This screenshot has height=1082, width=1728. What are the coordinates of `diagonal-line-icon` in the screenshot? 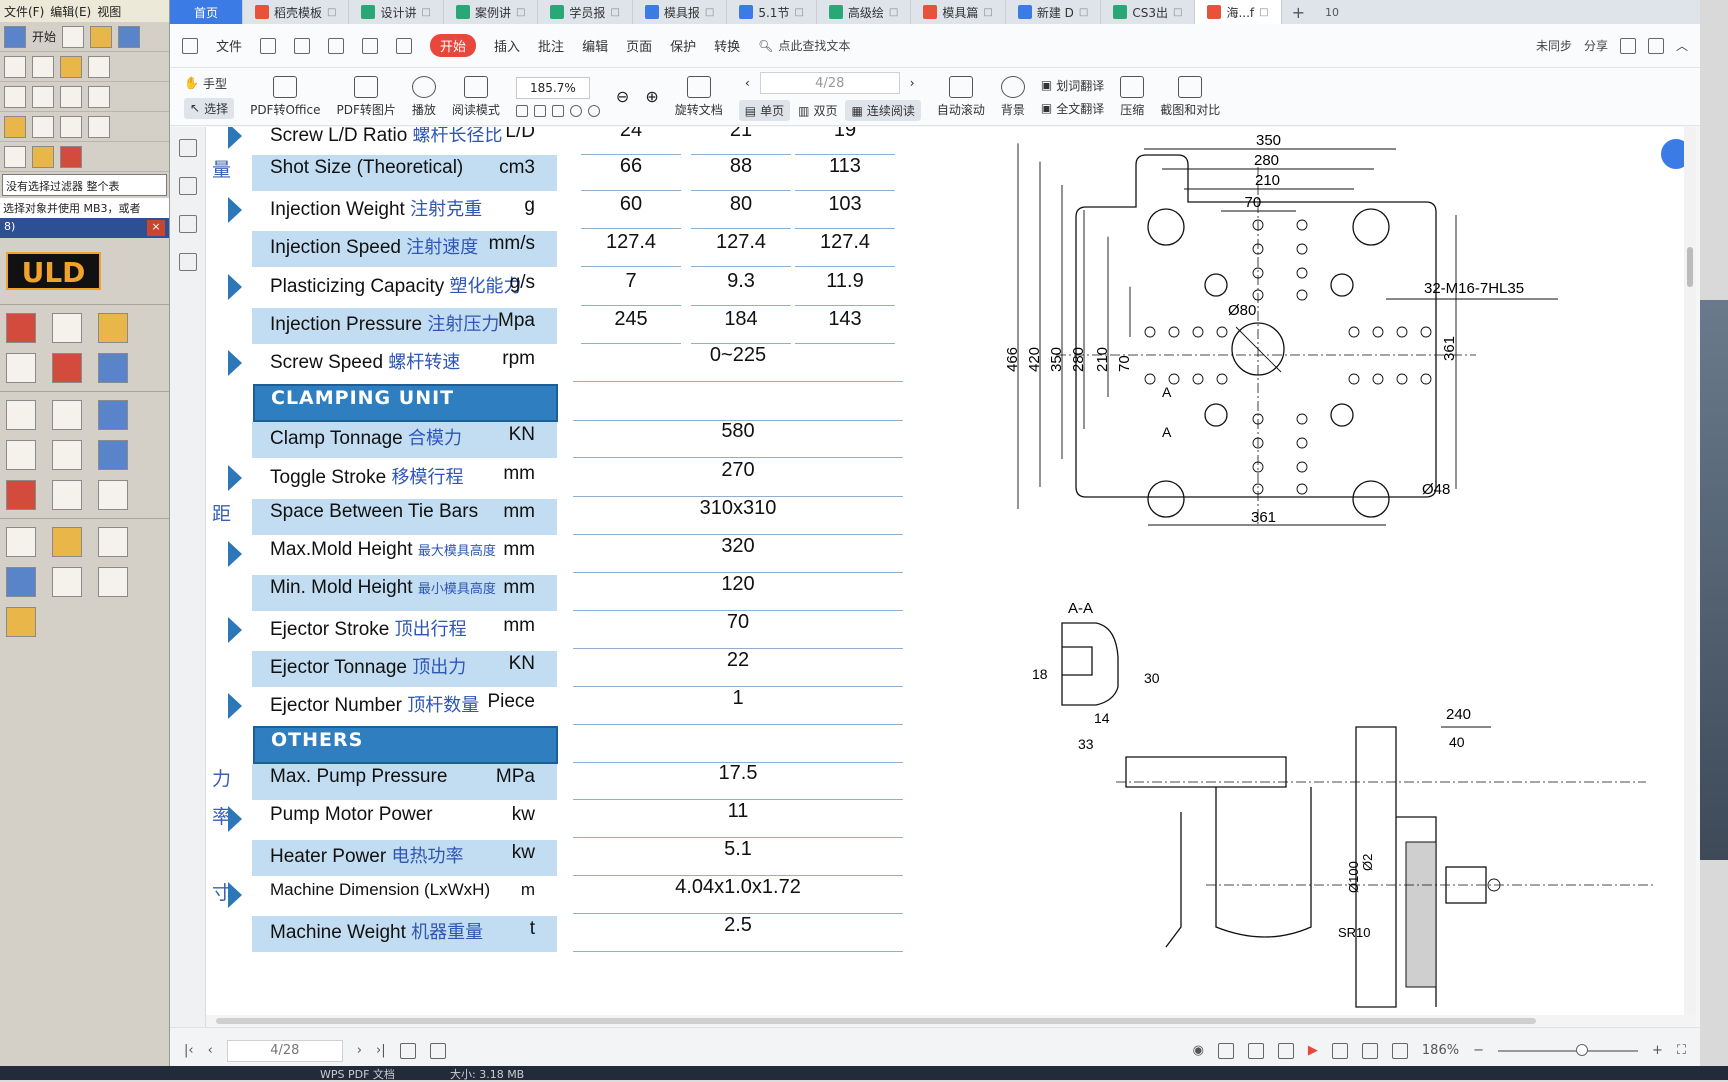 It's located at (113, 455).